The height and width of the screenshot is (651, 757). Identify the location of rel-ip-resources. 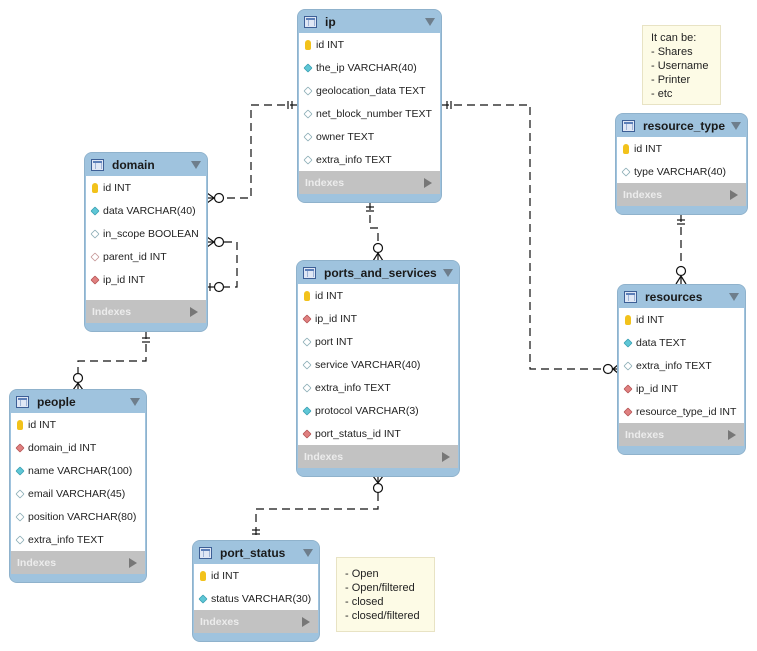
(530, 238).